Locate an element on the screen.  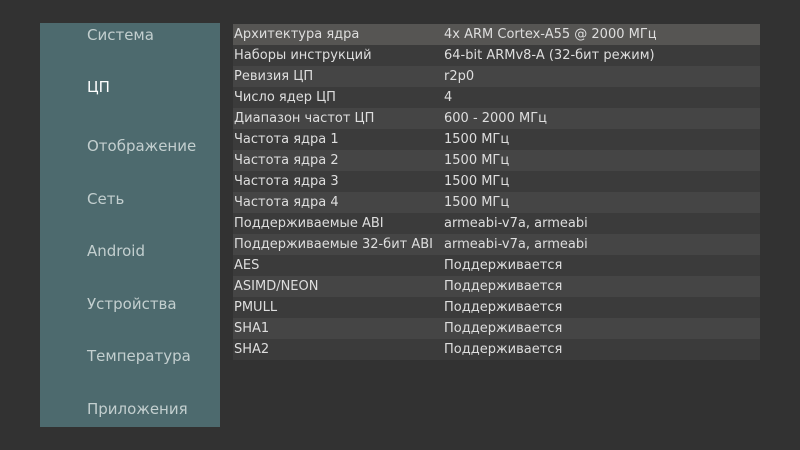
row-value: 600 - 2000 МГц is located at coordinates (495, 118).